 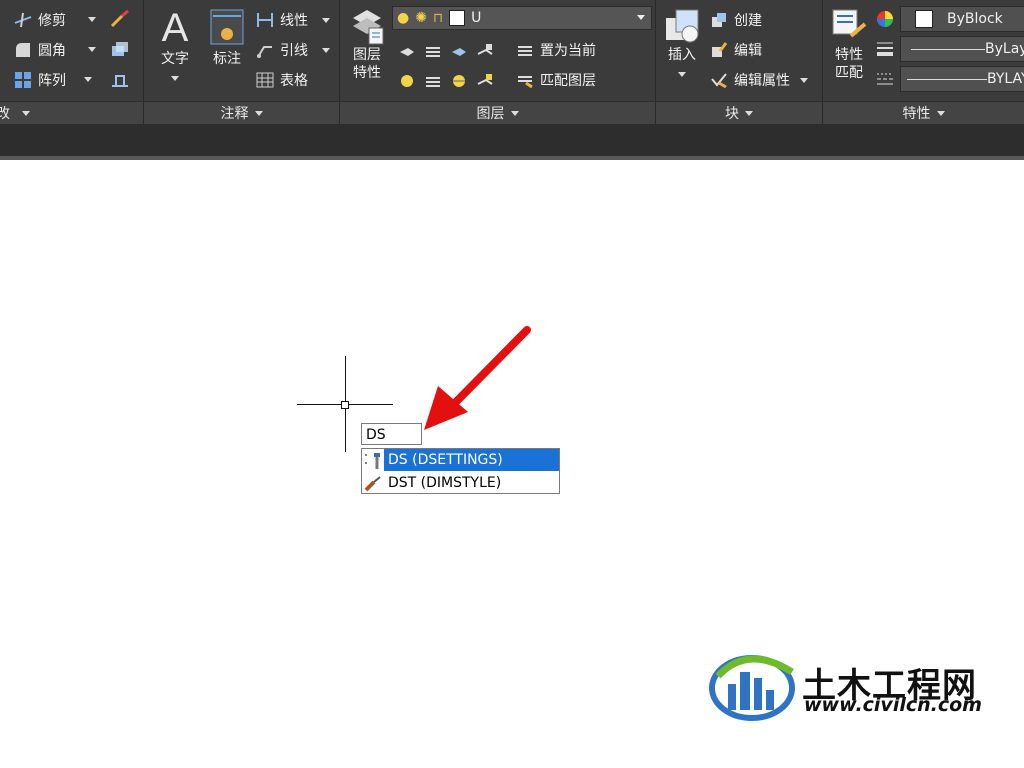 What do you see at coordinates (433, 81) in the screenshot?
I see `layer-unisolate-icon` at bounding box center [433, 81].